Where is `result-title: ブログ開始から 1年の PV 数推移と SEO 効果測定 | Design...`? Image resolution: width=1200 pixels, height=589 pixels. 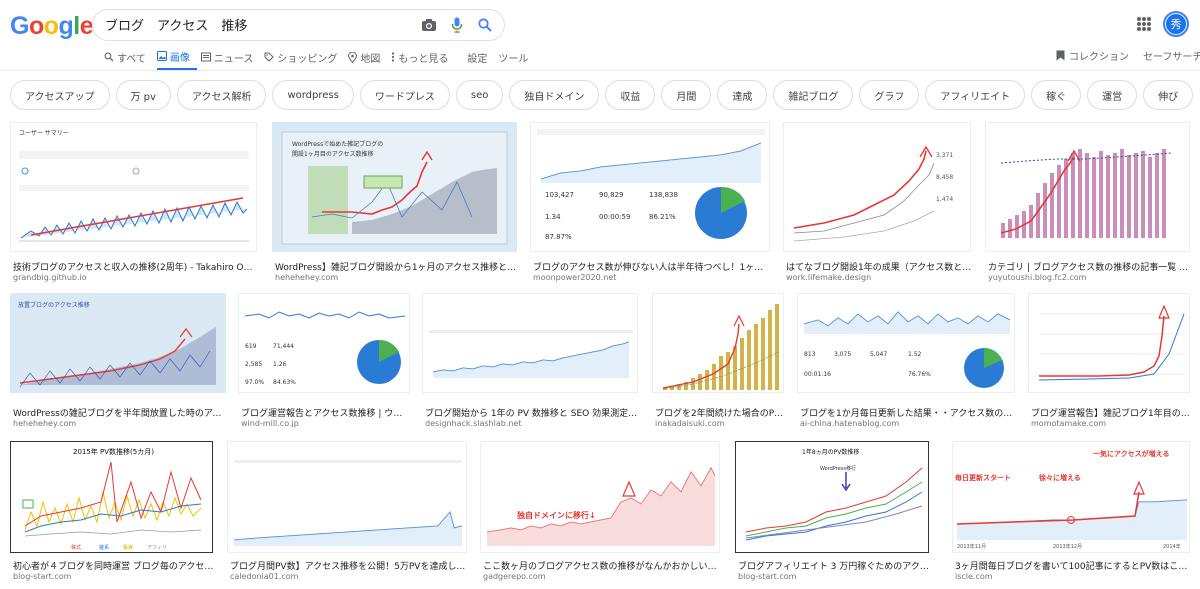
result-title: ブログ開始から 1年の PV 数推移と SEO 効果測定 | Design... is located at coordinates (532, 412).